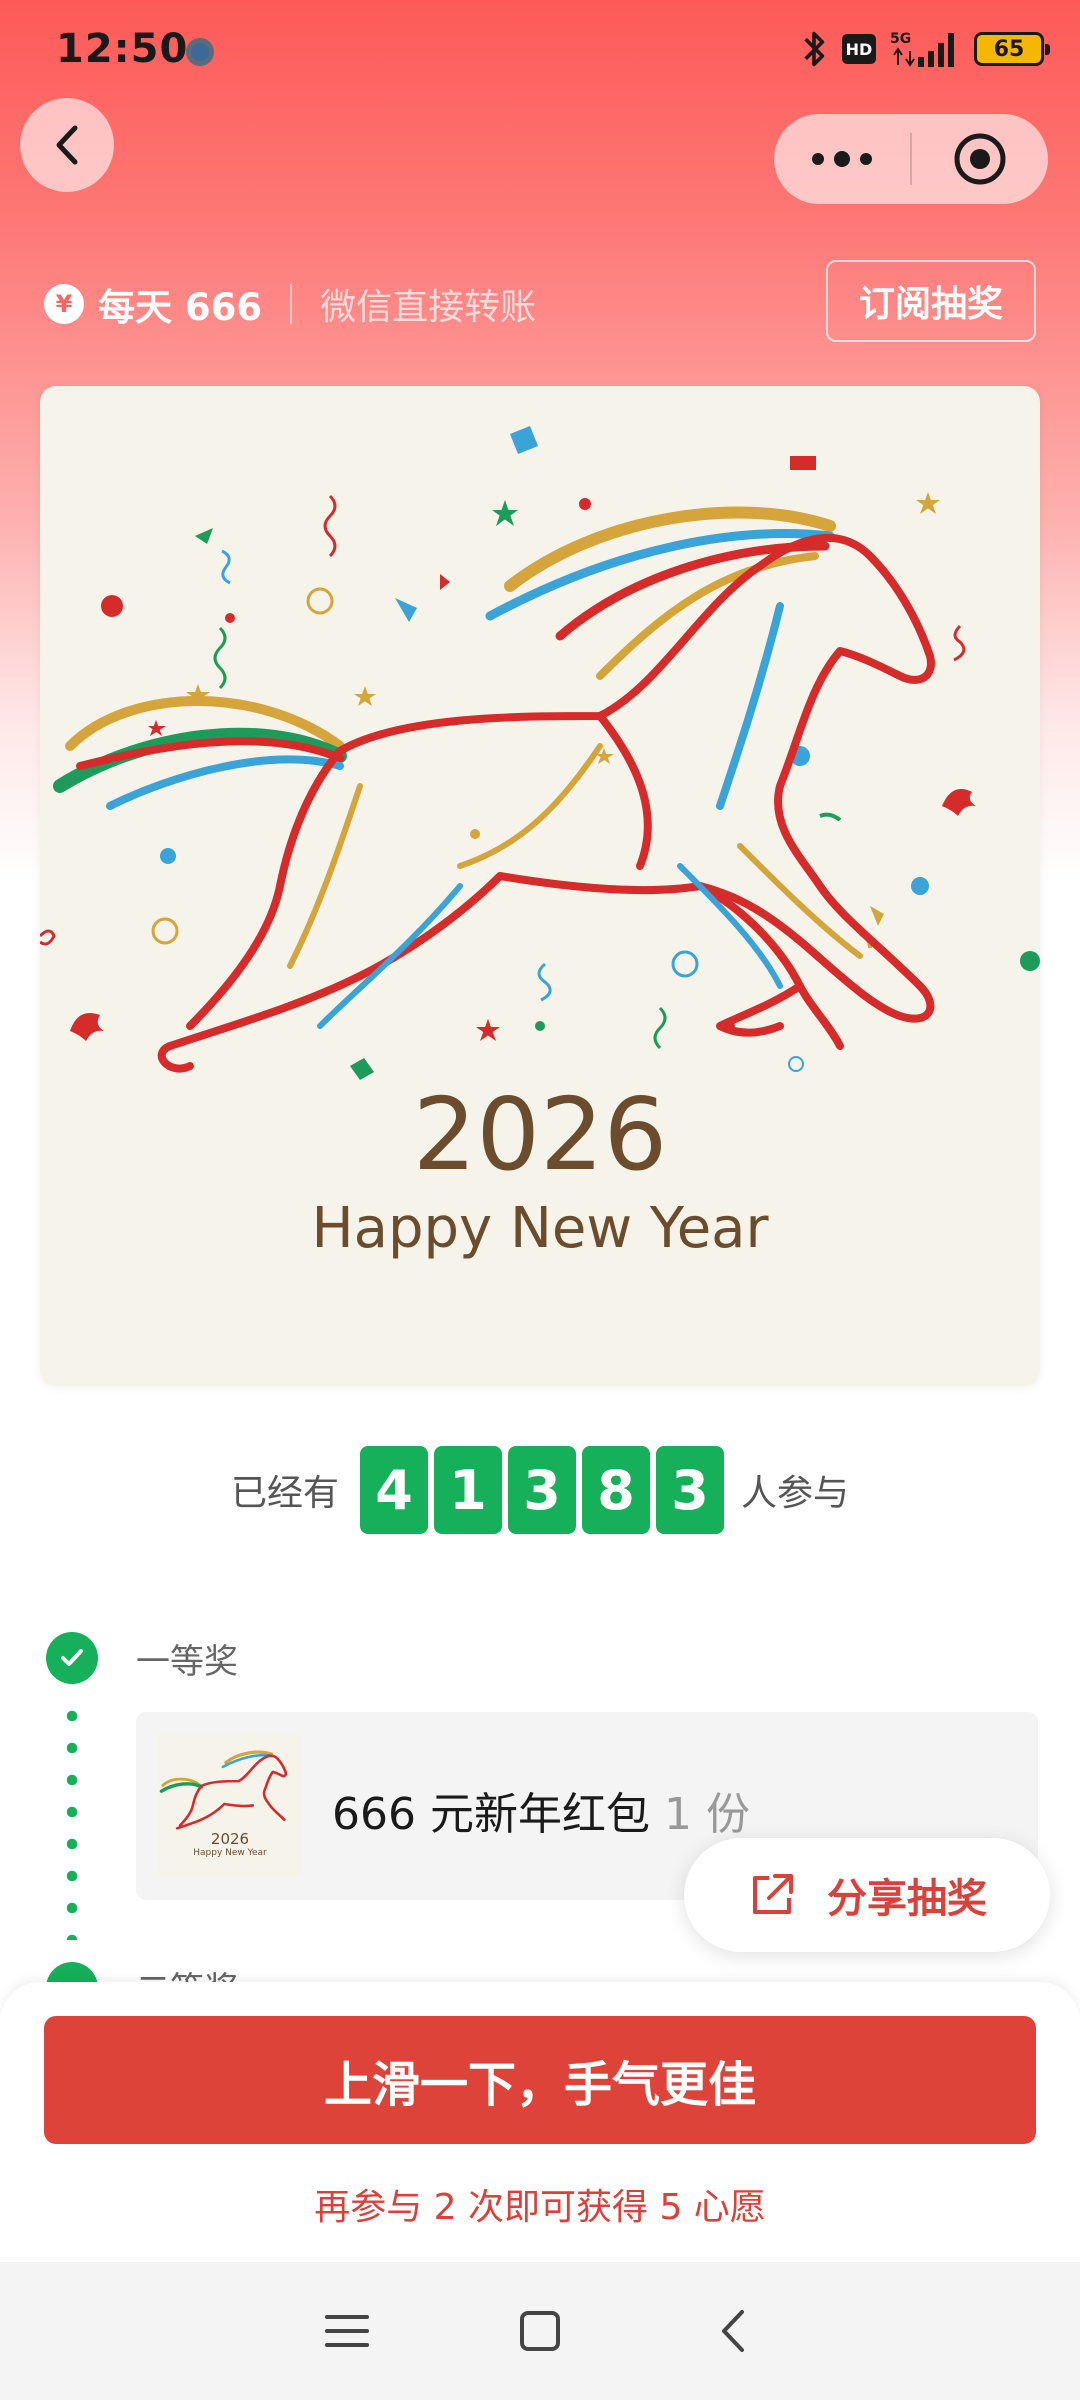  I want to click on promo-divider, so click(291, 304).